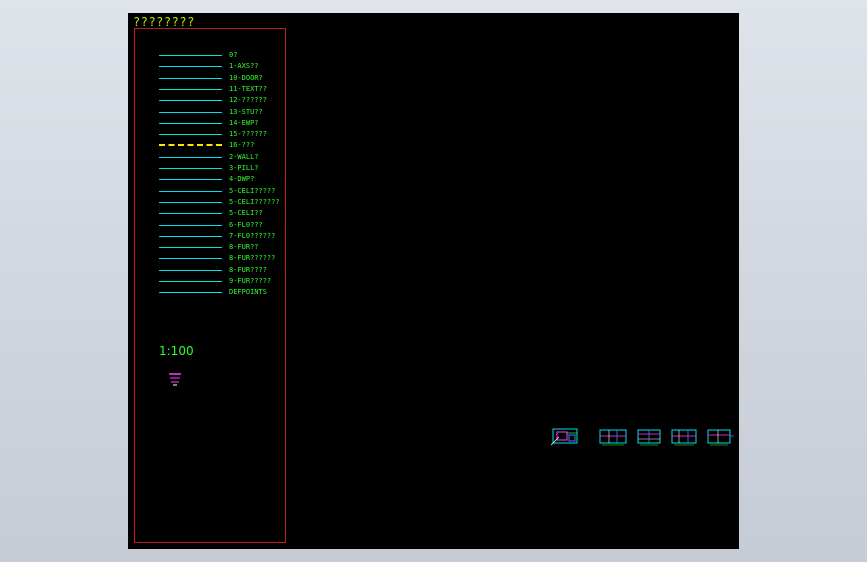 This screenshot has width=867, height=562. I want to click on legend-row: 14-EWP?, so click(205, 123).